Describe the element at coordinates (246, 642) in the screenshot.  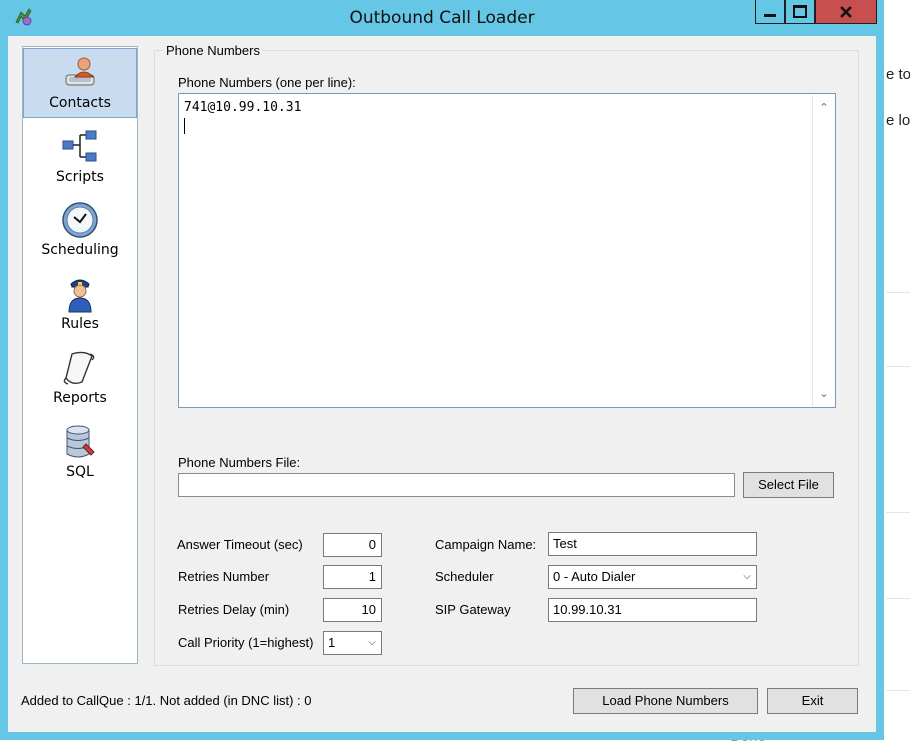
I see `call-priority-label: Call Priority (1=highest)` at that location.